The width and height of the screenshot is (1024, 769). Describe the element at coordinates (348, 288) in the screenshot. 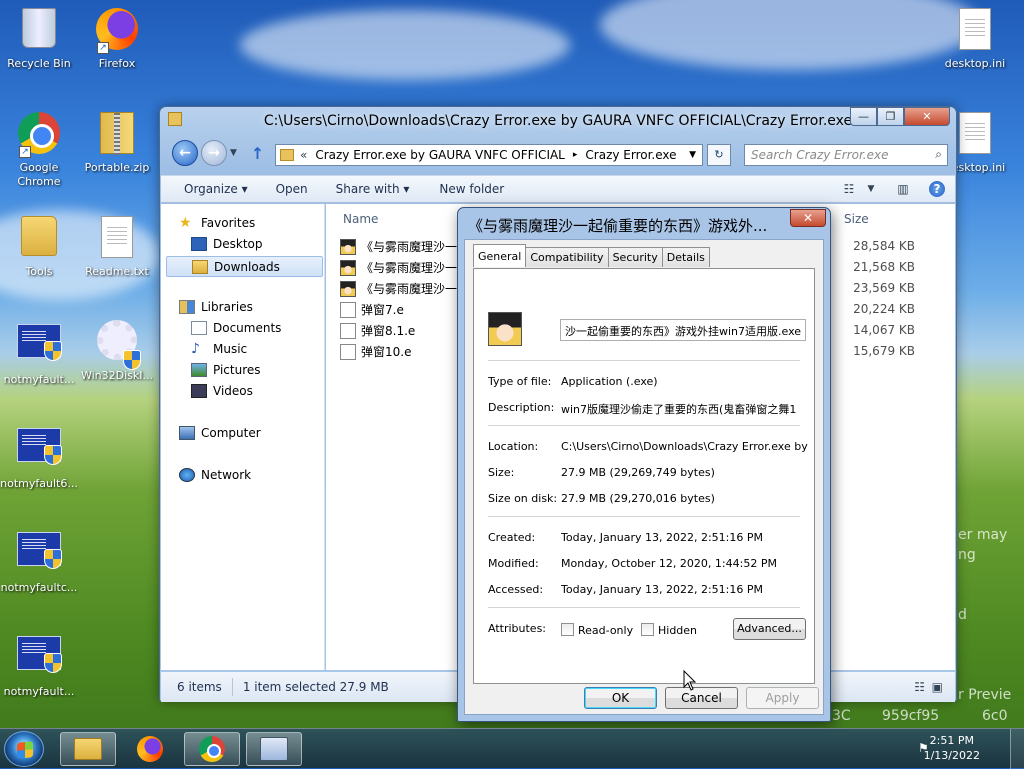

I see `marisa-exe-icon` at that location.